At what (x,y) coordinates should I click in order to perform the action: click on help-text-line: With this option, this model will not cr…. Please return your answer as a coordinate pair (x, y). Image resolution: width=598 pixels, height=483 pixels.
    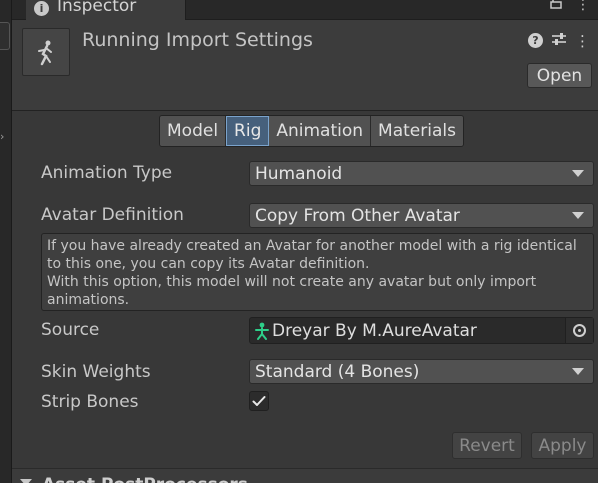
    Looking at the image, I should click on (292, 282).